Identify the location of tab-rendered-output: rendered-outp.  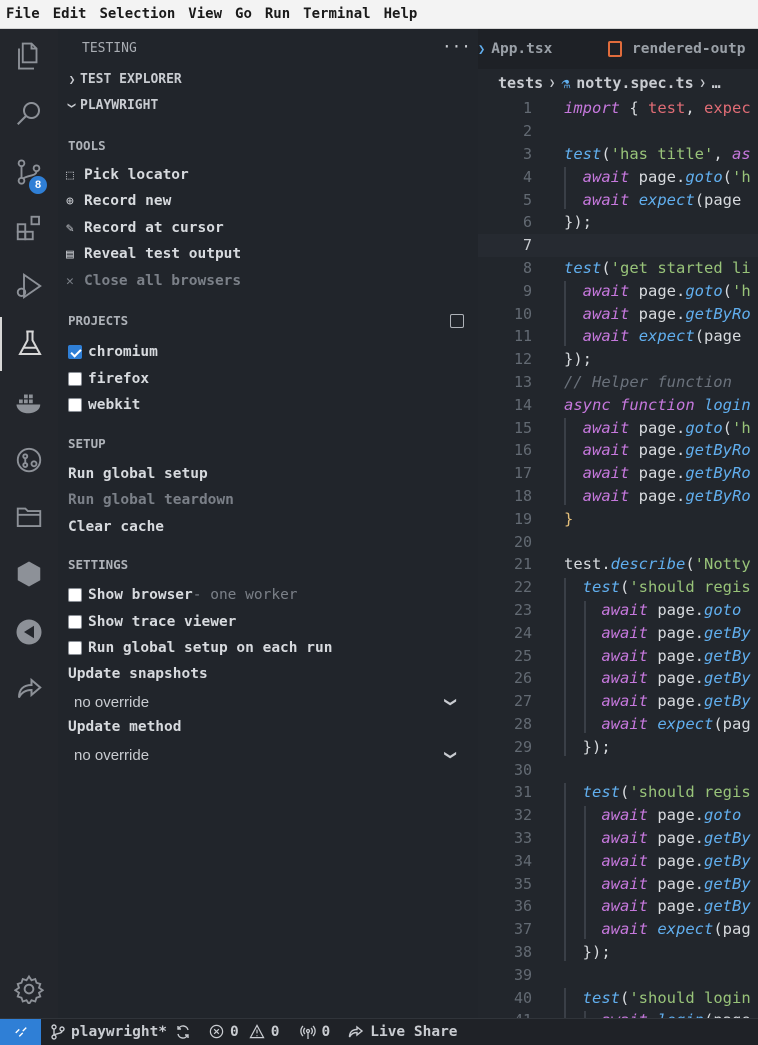
(683, 49).